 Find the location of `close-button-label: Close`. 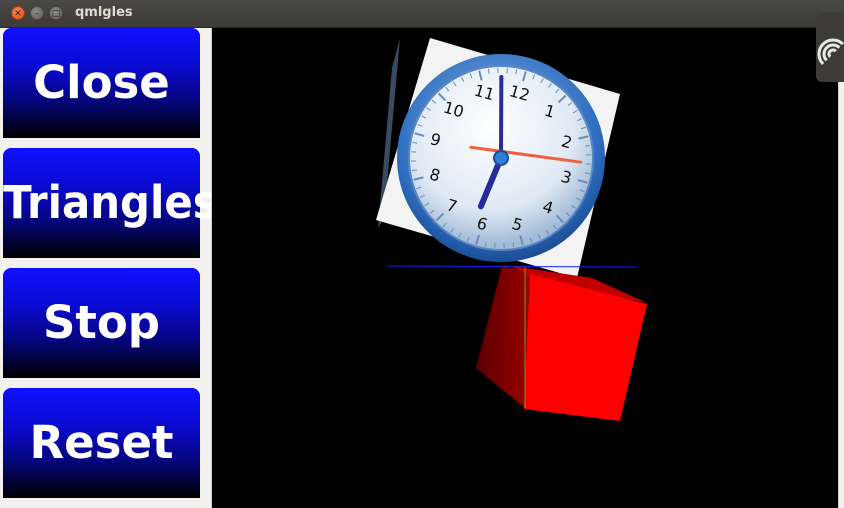

close-button-label: Close is located at coordinates (101, 82).